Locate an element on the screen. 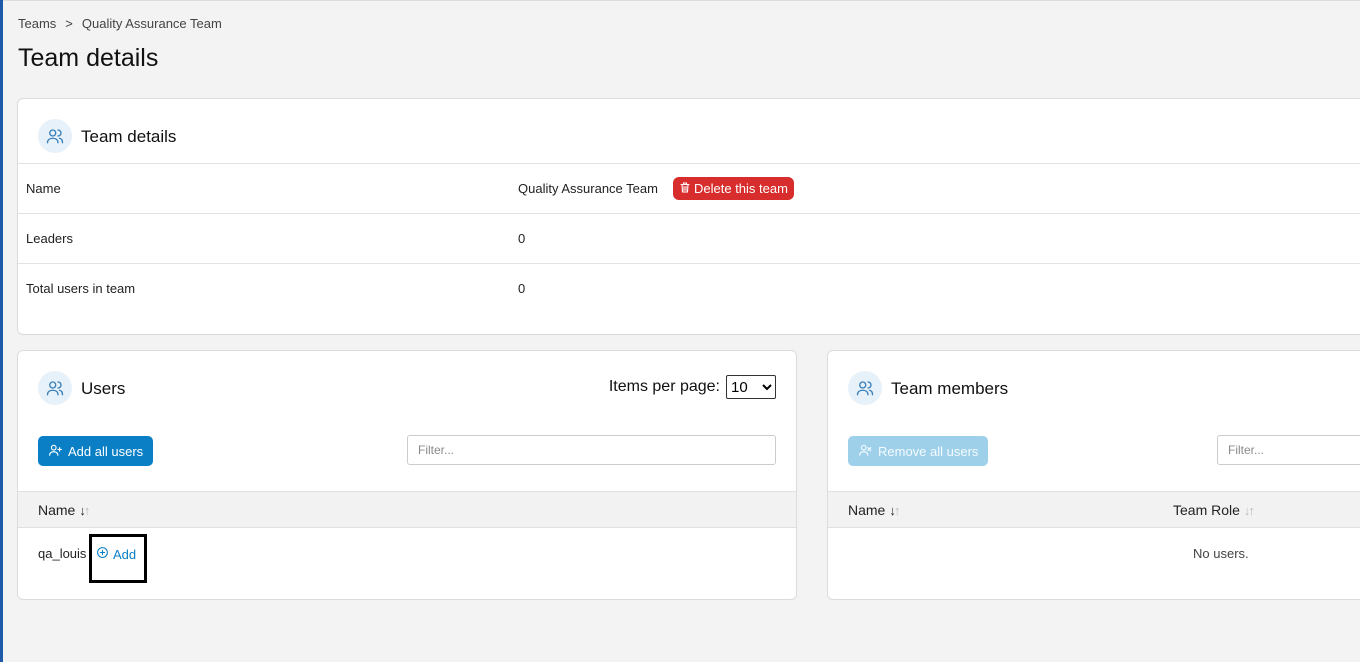 The width and height of the screenshot is (1360, 662). detail-label: Name is located at coordinates (43, 188).